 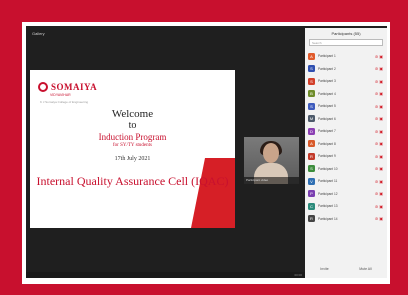 I want to click on search-input: Search, so click(x=346, y=42).